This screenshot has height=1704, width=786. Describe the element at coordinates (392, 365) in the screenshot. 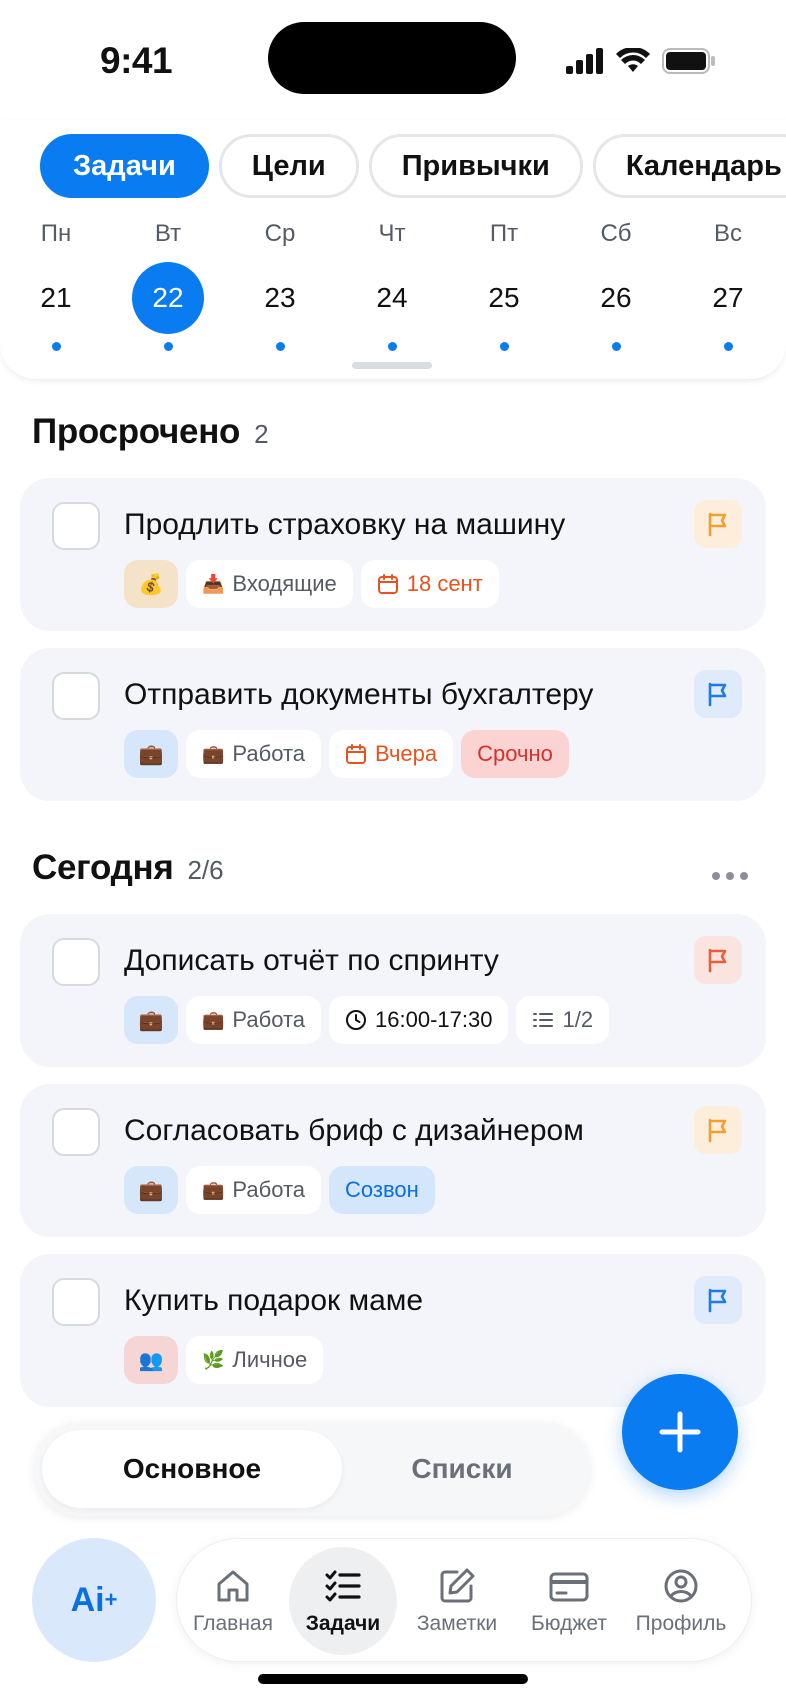

I see `drag-handle` at that location.